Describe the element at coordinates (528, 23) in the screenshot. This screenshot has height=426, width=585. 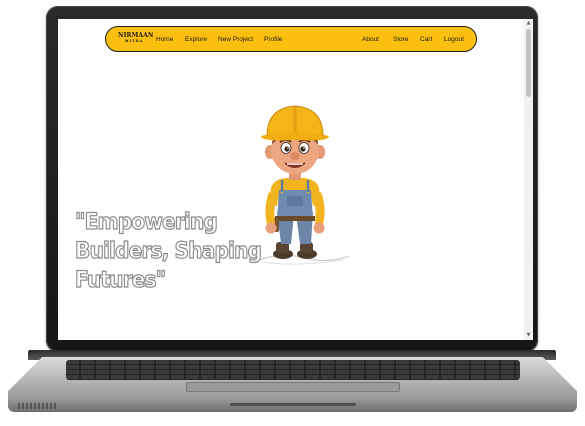
I see `arrow-up-icon: ▲` at that location.